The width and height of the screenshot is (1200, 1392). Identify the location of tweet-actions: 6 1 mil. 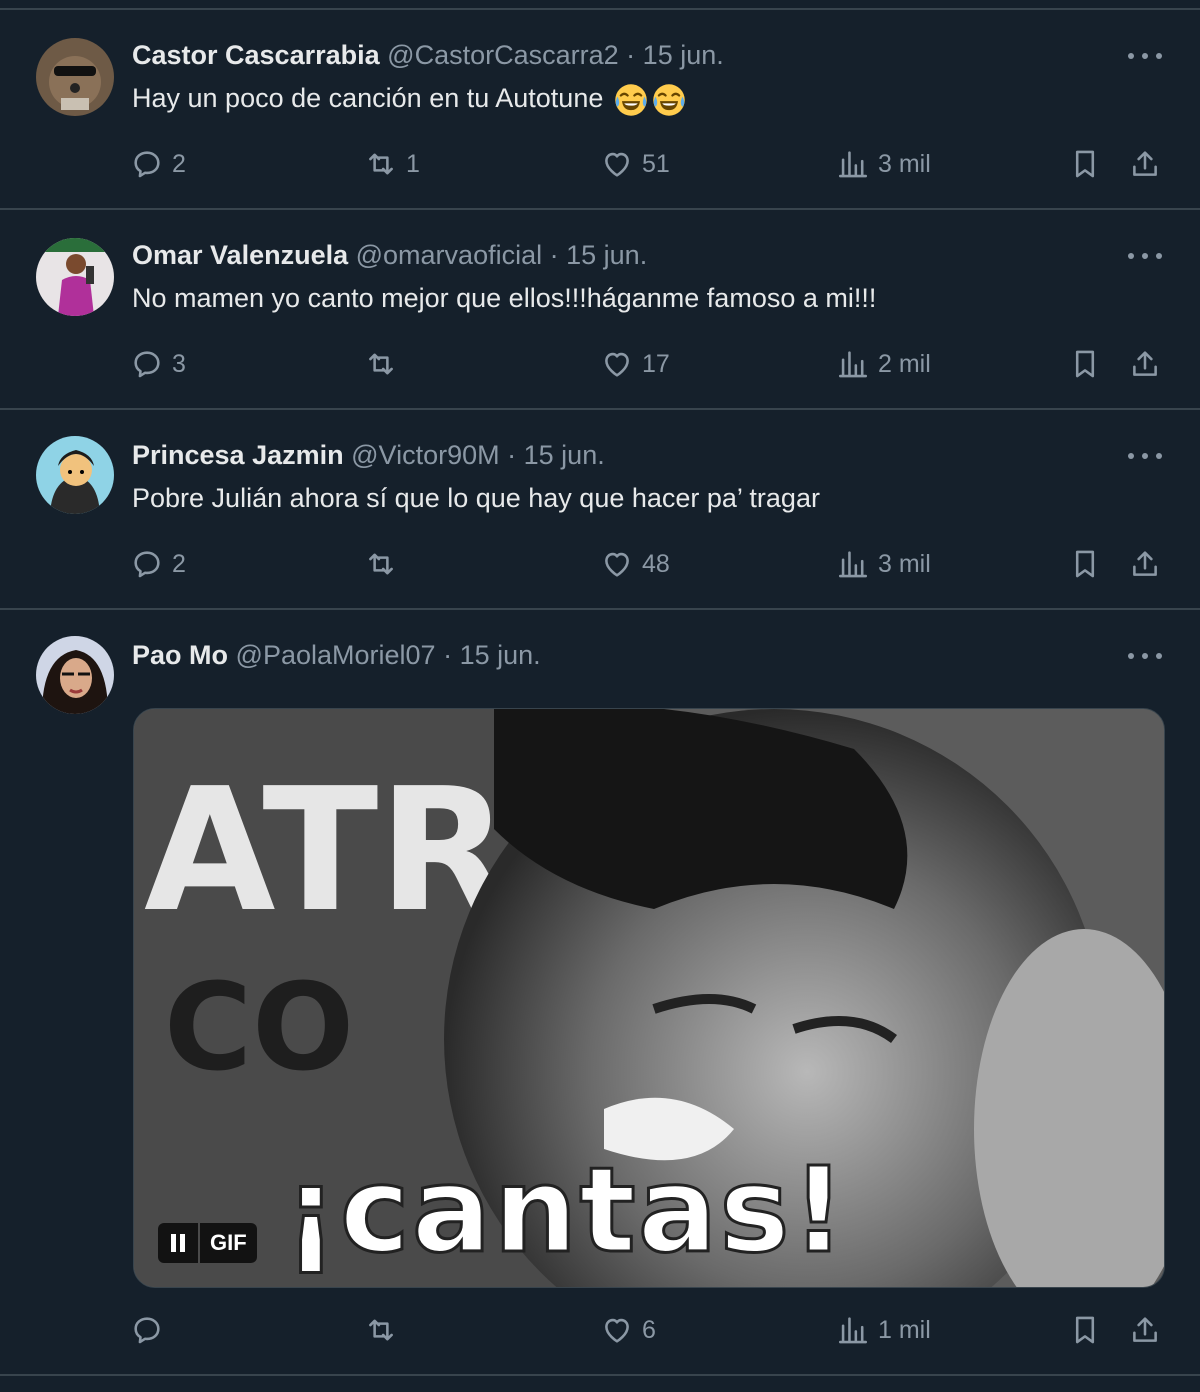
(600, 1330).